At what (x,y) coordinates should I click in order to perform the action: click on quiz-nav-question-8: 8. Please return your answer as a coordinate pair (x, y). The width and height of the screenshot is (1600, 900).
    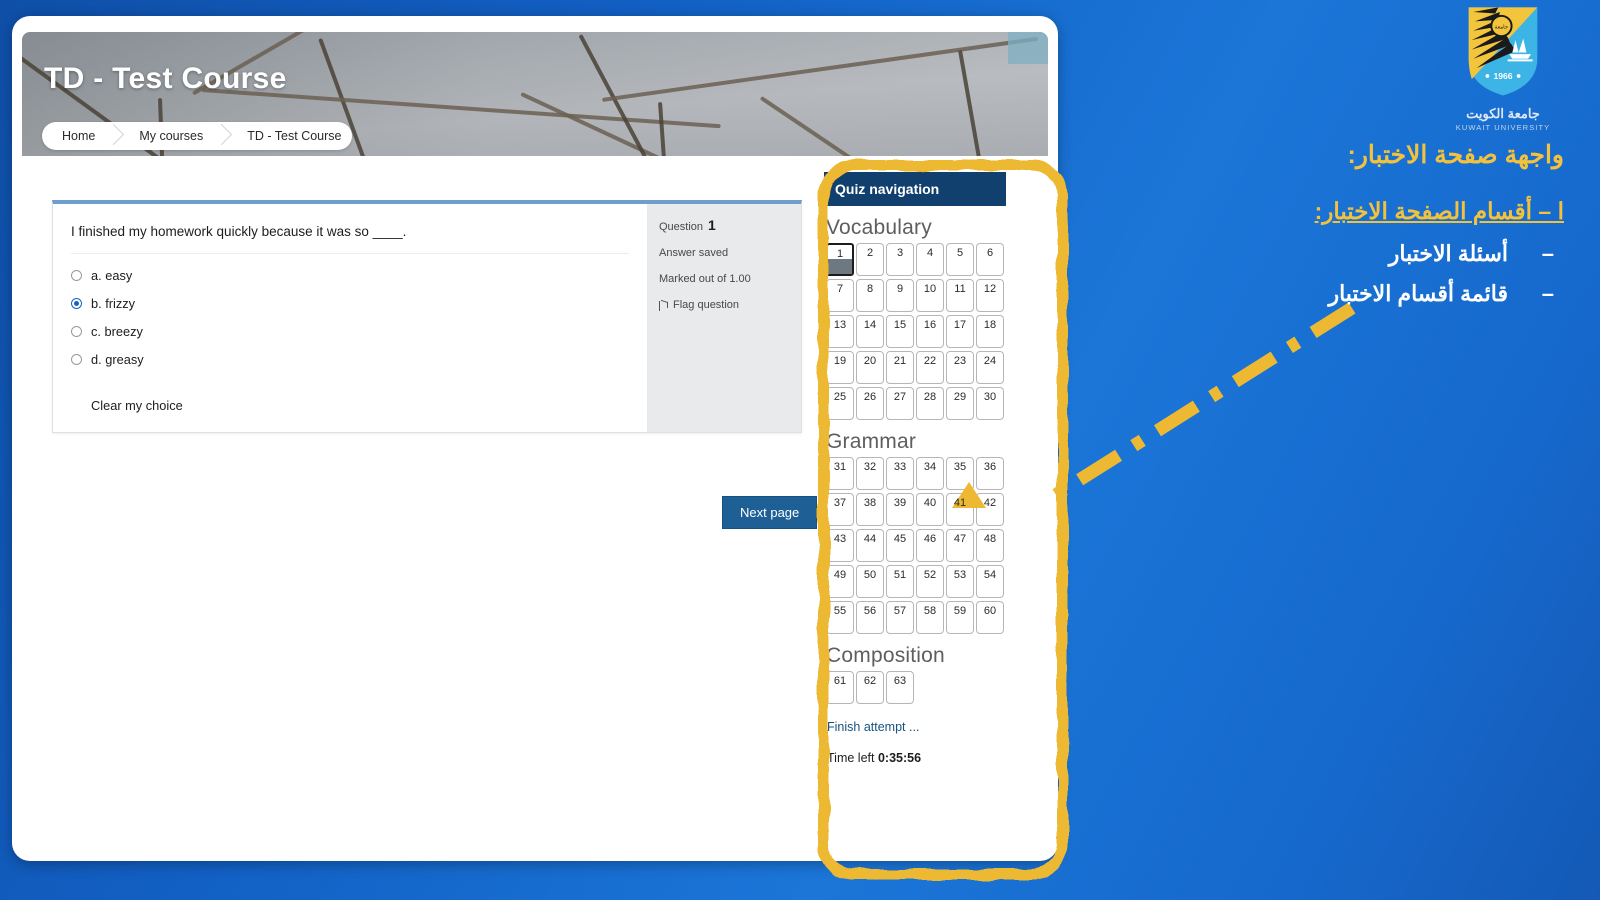
    Looking at the image, I should click on (870, 295).